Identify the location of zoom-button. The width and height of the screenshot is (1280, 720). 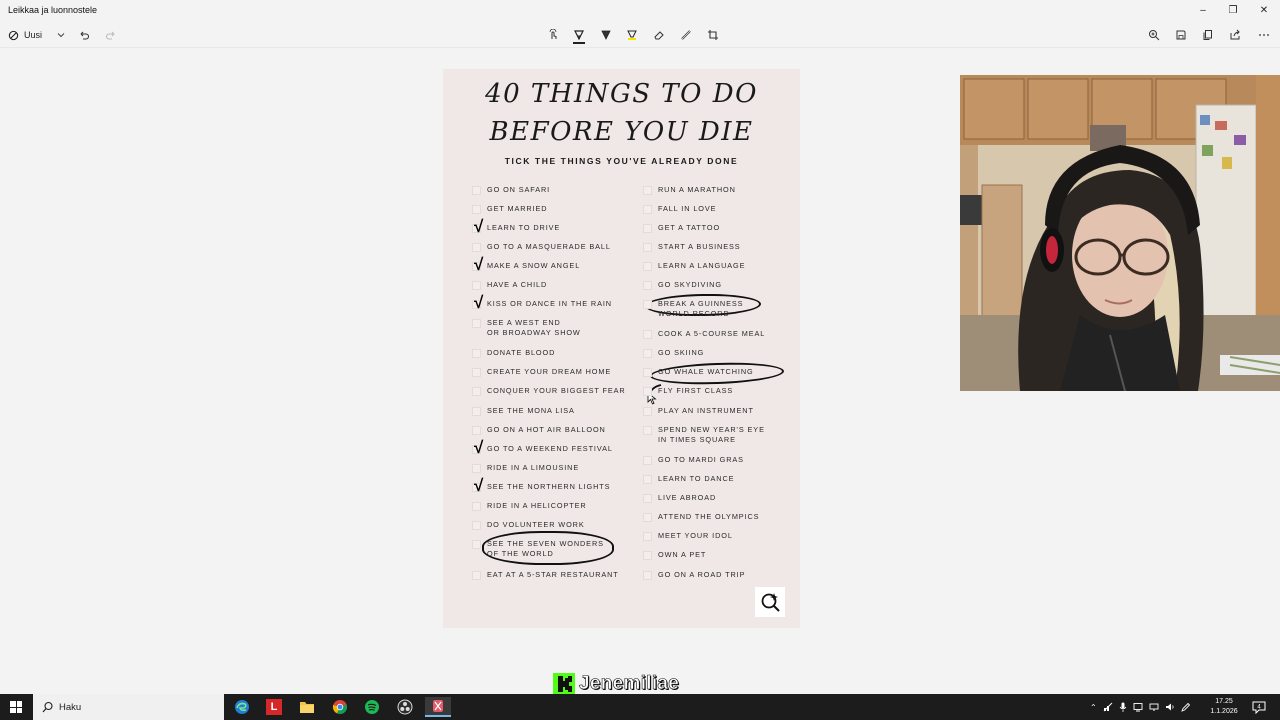
(1154, 35).